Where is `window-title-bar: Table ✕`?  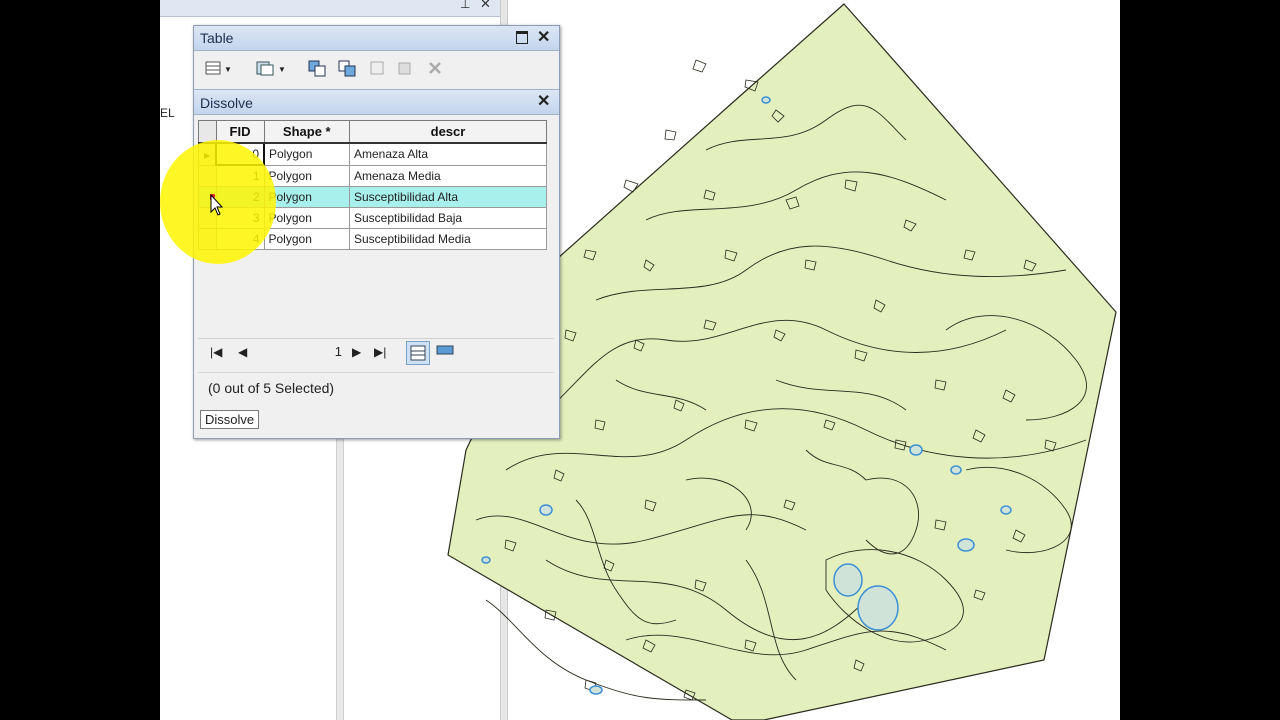 window-title-bar: Table ✕ is located at coordinates (376, 38).